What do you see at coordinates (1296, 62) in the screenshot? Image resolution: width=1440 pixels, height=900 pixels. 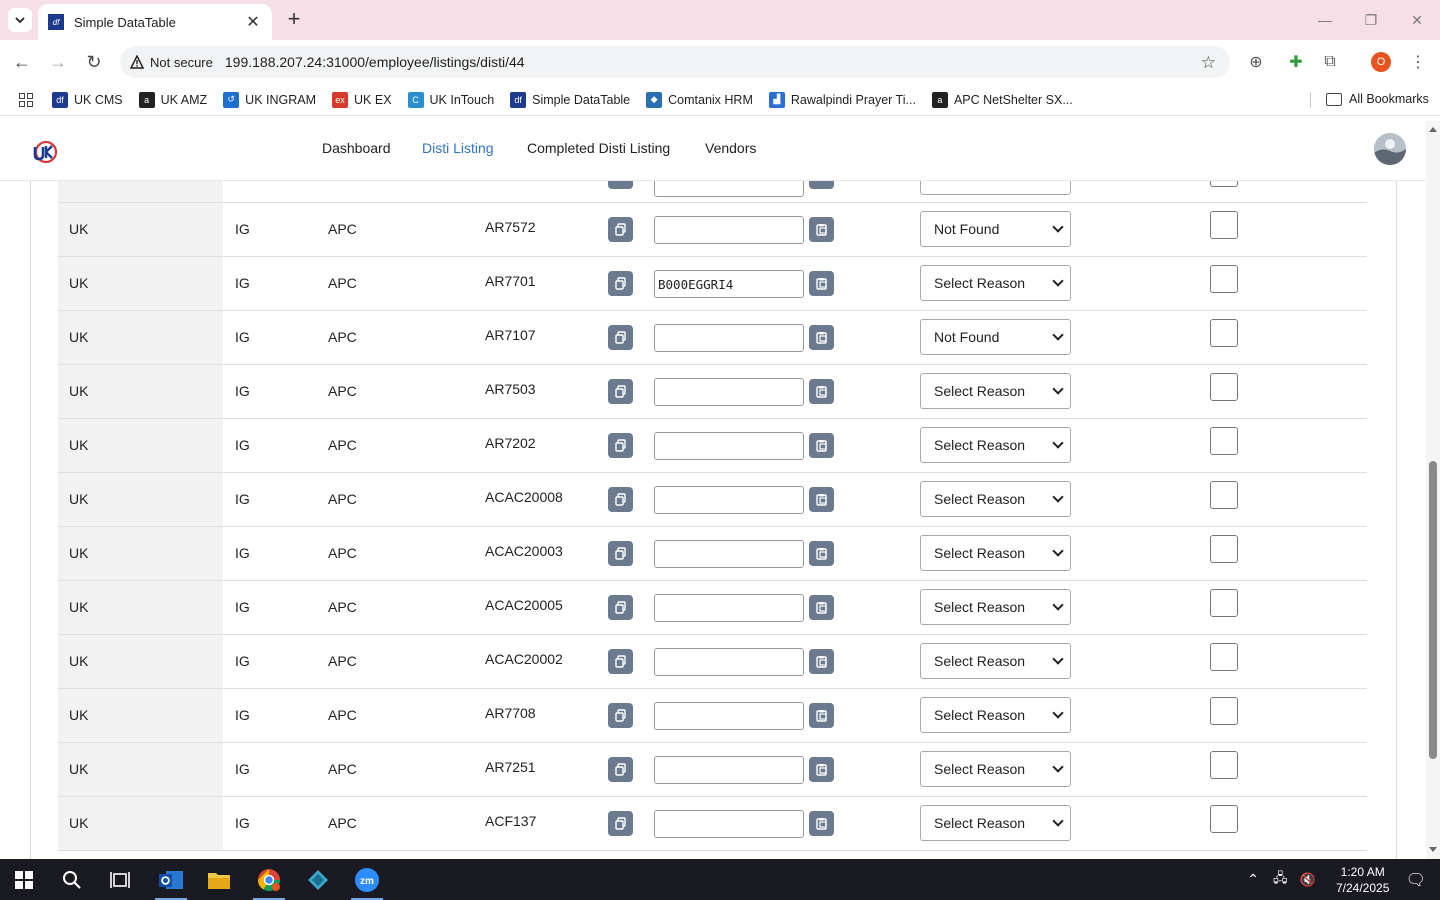 I see `extension-plus-icon: ✚` at bounding box center [1296, 62].